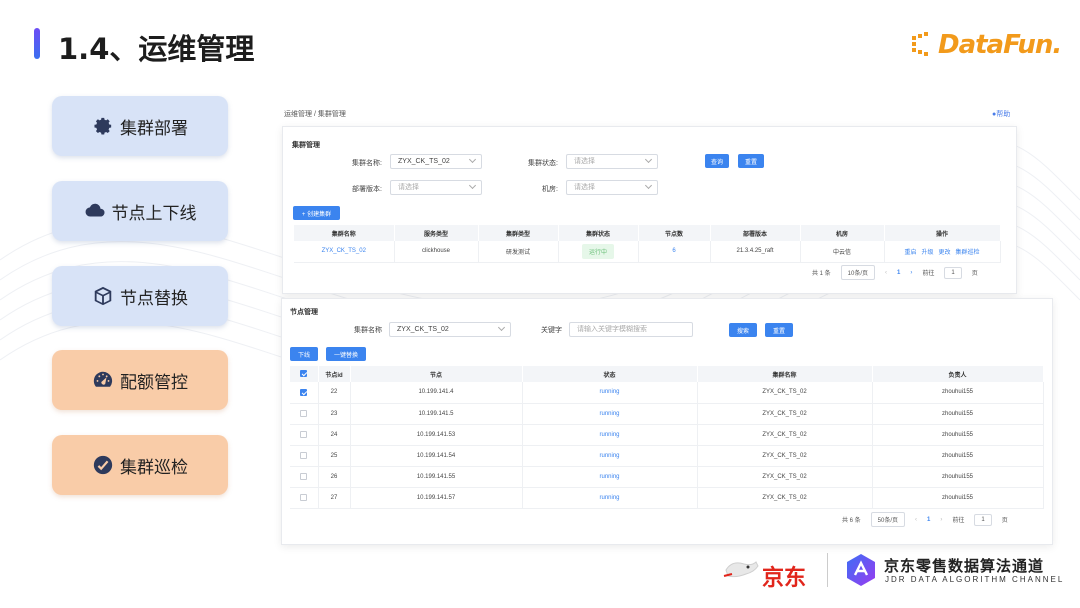 The height and width of the screenshot is (608, 1080). What do you see at coordinates (648, 159) in the screenshot?
I see `chevron-down-icon` at bounding box center [648, 159].